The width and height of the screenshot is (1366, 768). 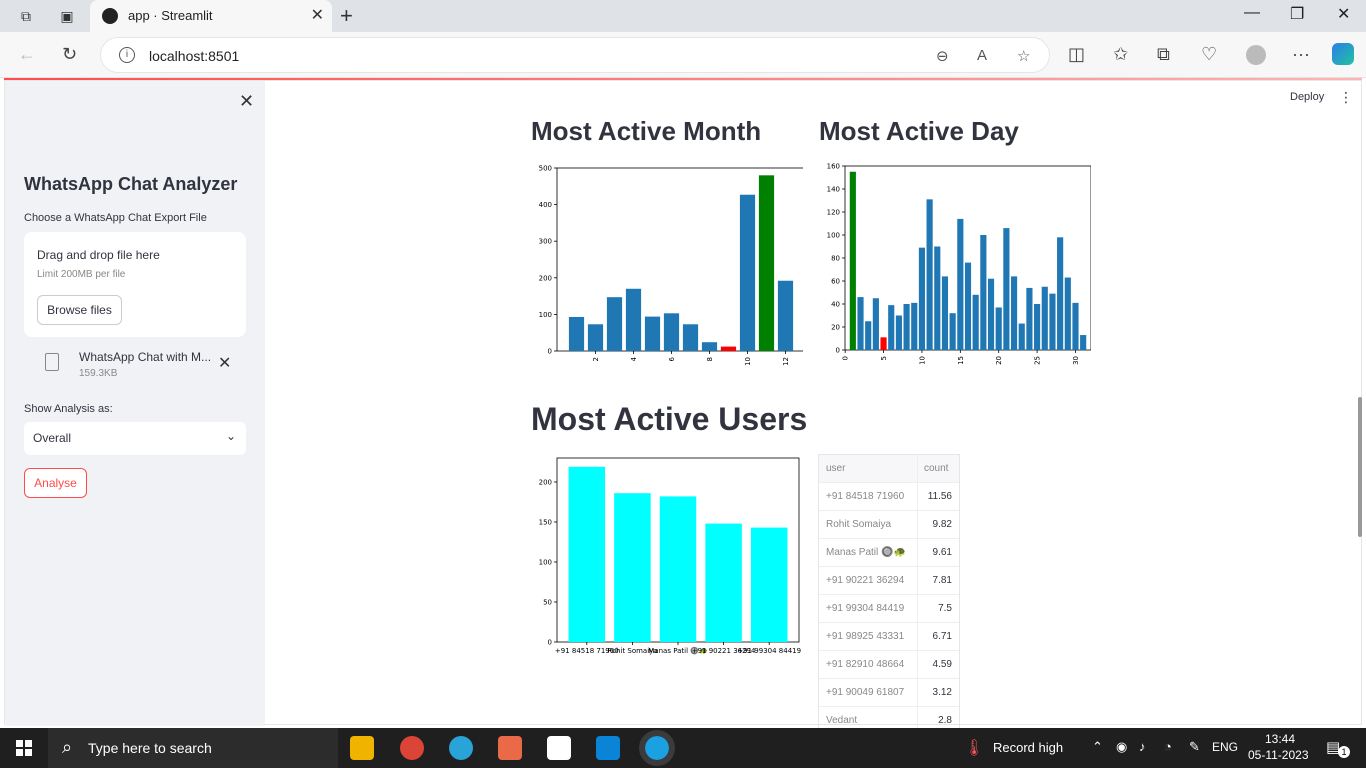 I want to click on site-info-icon: i, so click(x=127, y=55).